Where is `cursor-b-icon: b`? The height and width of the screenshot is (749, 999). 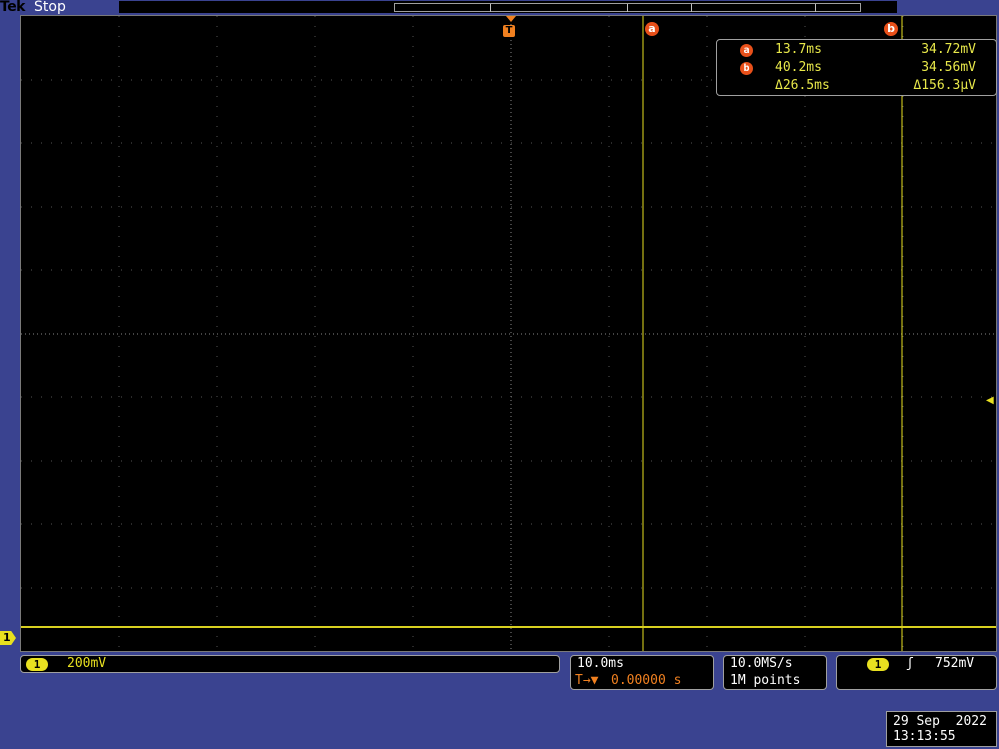
cursor-b-icon: b is located at coordinates (746, 68).